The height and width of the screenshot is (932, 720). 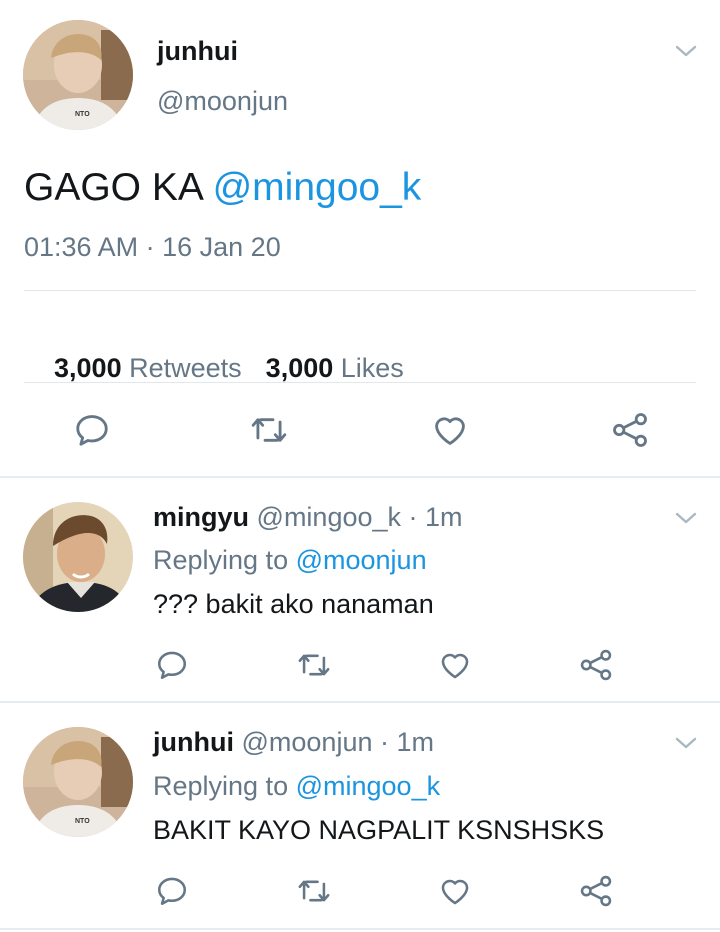 I want to click on avatar, so click(x=78, y=557).